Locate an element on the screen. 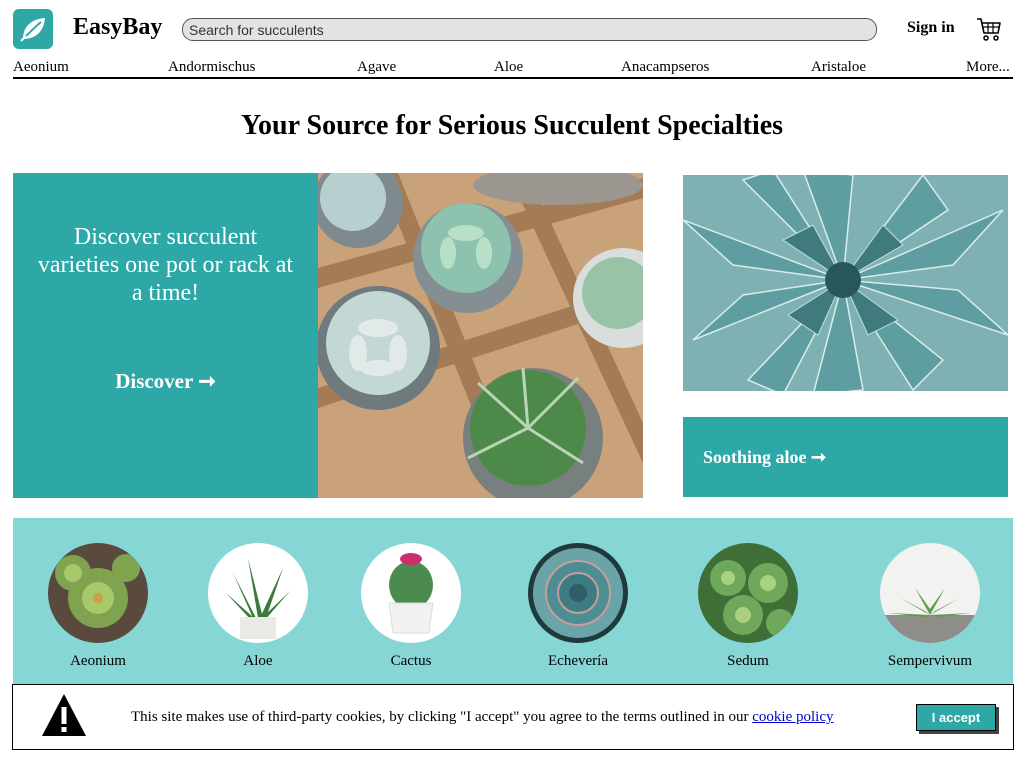  category-cactus: Cactus is located at coordinates (411, 606).